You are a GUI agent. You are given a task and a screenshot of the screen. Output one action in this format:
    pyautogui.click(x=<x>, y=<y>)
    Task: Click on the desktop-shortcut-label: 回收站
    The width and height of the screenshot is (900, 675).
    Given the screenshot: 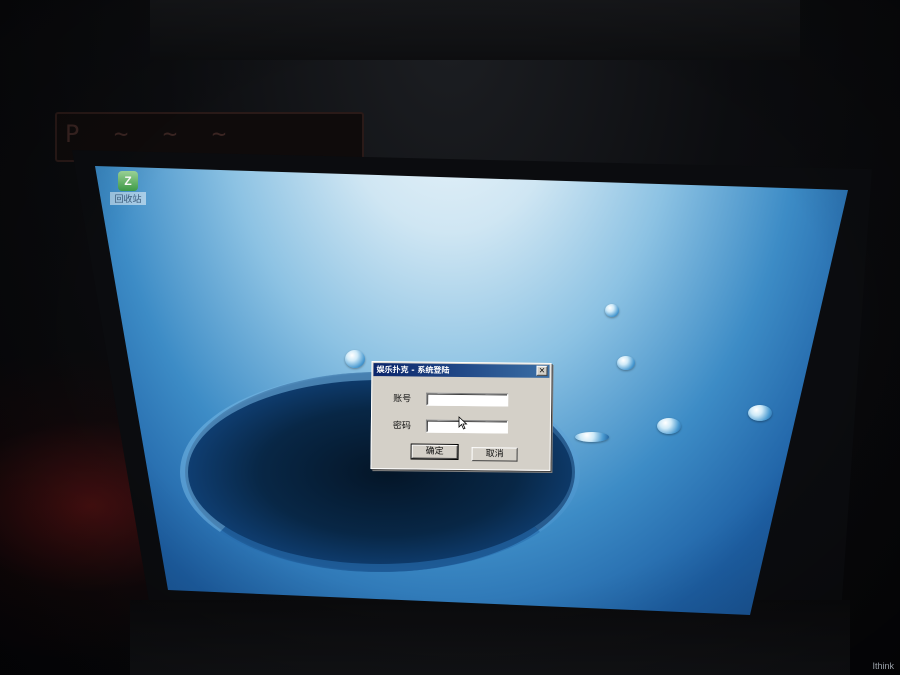 What is the action you would take?
    pyautogui.click(x=128, y=198)
    